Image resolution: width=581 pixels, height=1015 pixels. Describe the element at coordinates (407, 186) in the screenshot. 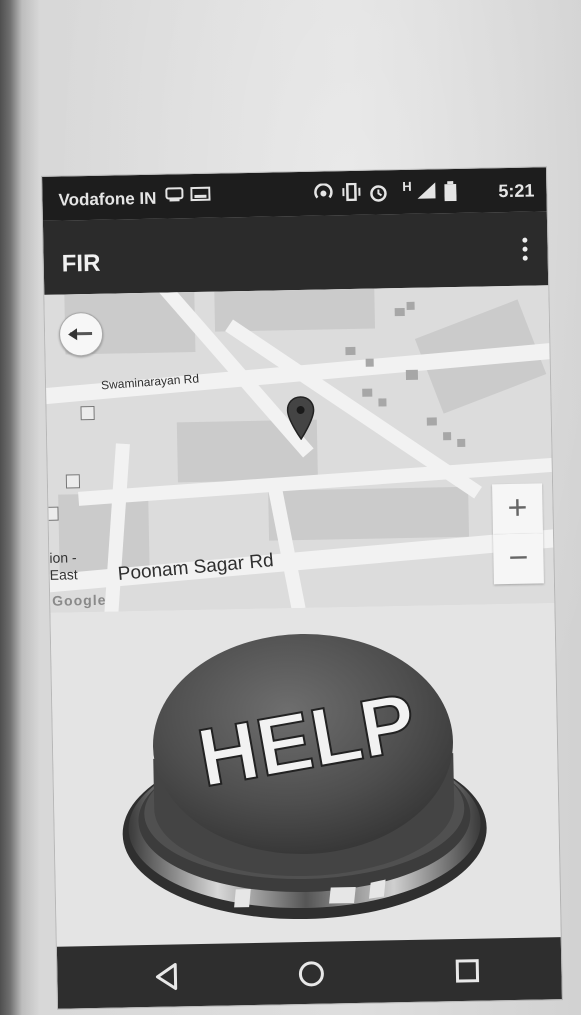

I see `network-type: H` at that location.